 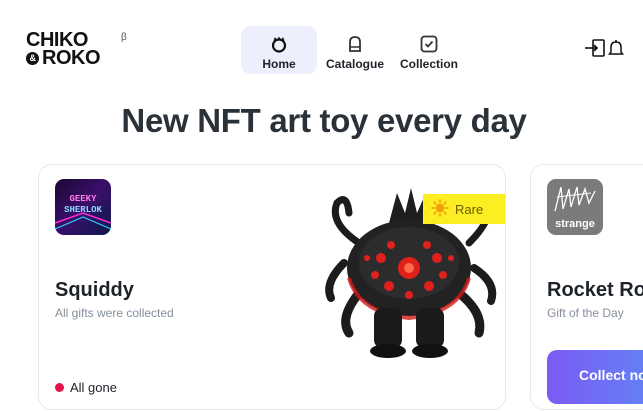 I want to click on login-icon, so click(x=595, y=50).